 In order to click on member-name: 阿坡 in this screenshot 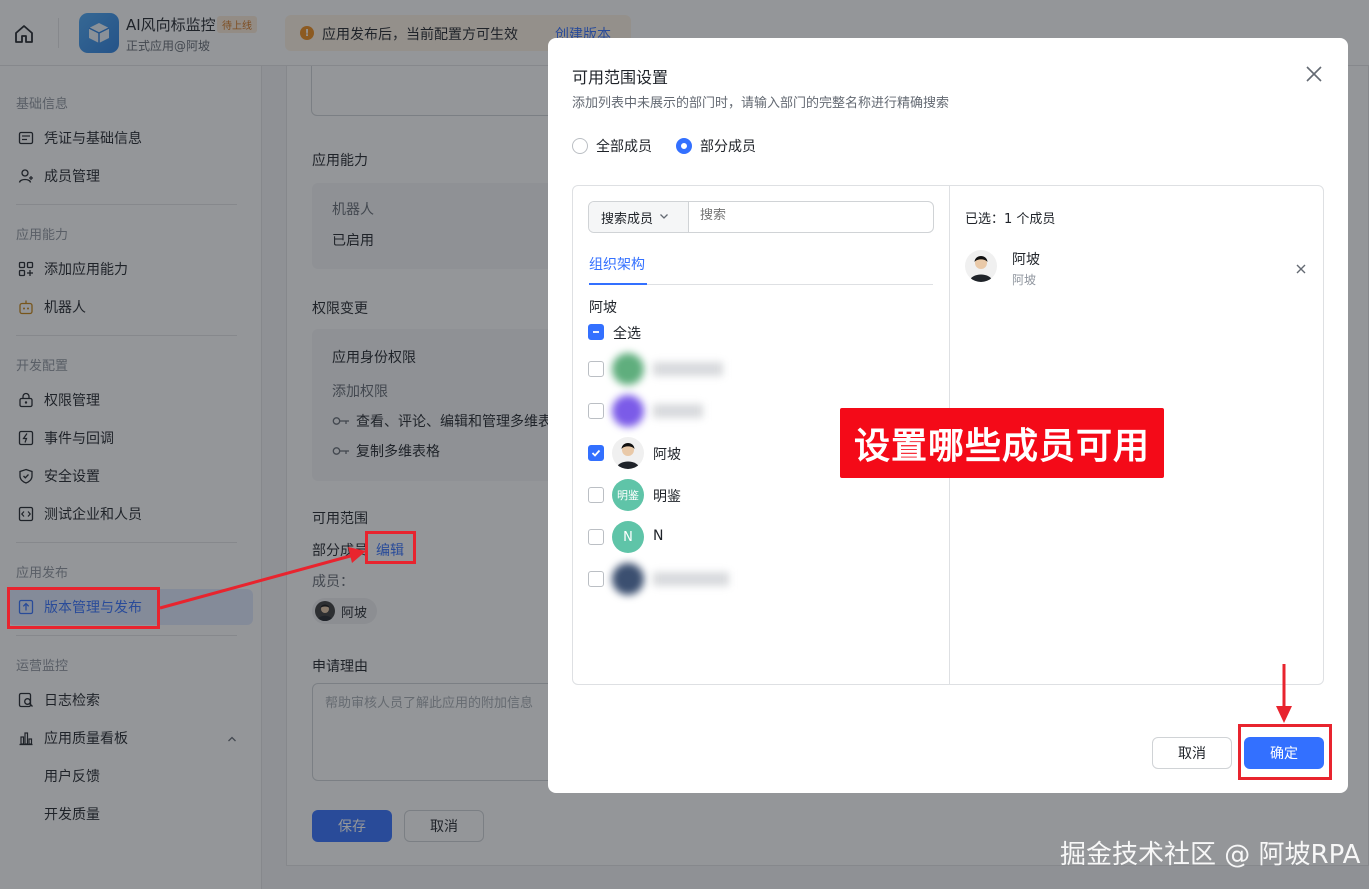, I will do `click(667, 455)`.